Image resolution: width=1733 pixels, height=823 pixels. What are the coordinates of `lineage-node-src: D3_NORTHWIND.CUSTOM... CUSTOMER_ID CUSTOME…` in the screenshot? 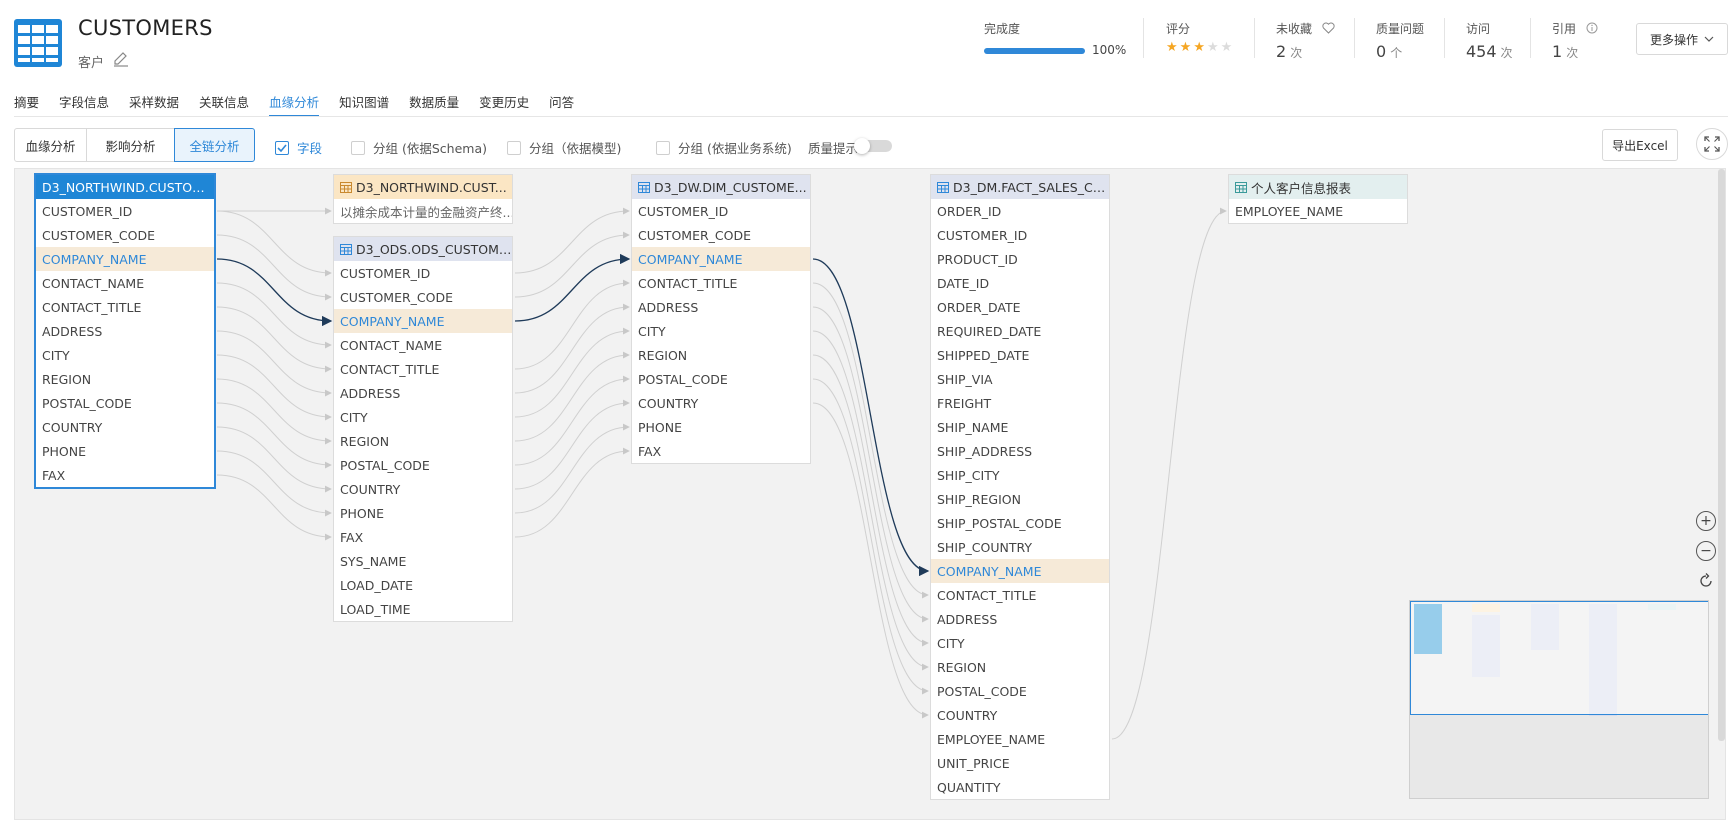 It's located at (125, 331).